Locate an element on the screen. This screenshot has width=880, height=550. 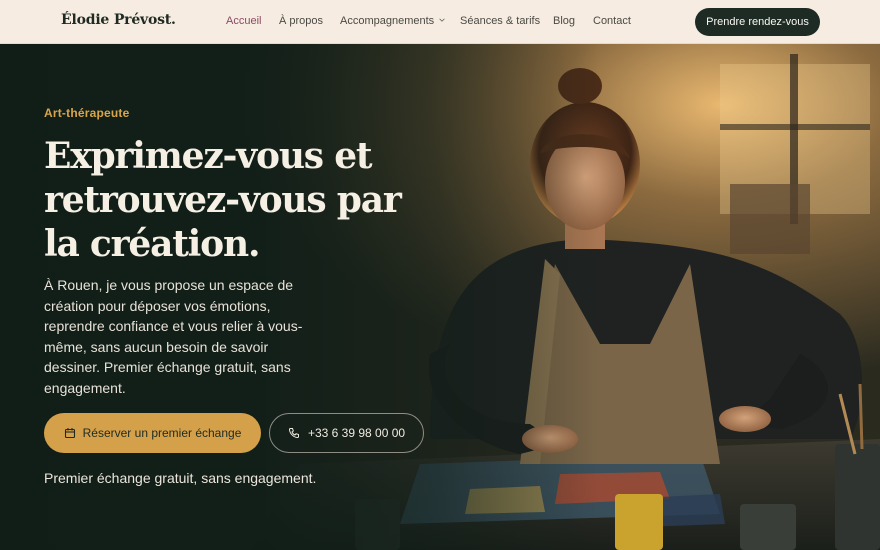
chevron-down-icon is located at coordinates (442, 20).